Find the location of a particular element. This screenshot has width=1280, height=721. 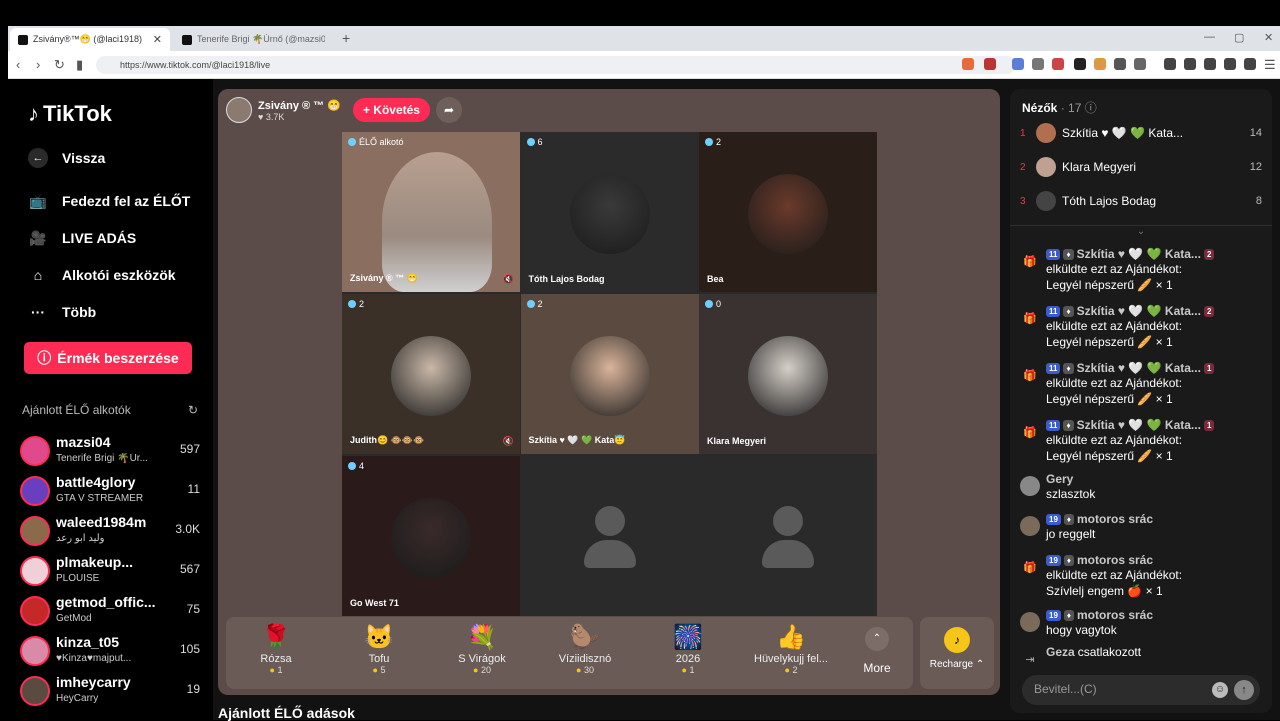

vpn-icon is located at coordinates (1250, 64).